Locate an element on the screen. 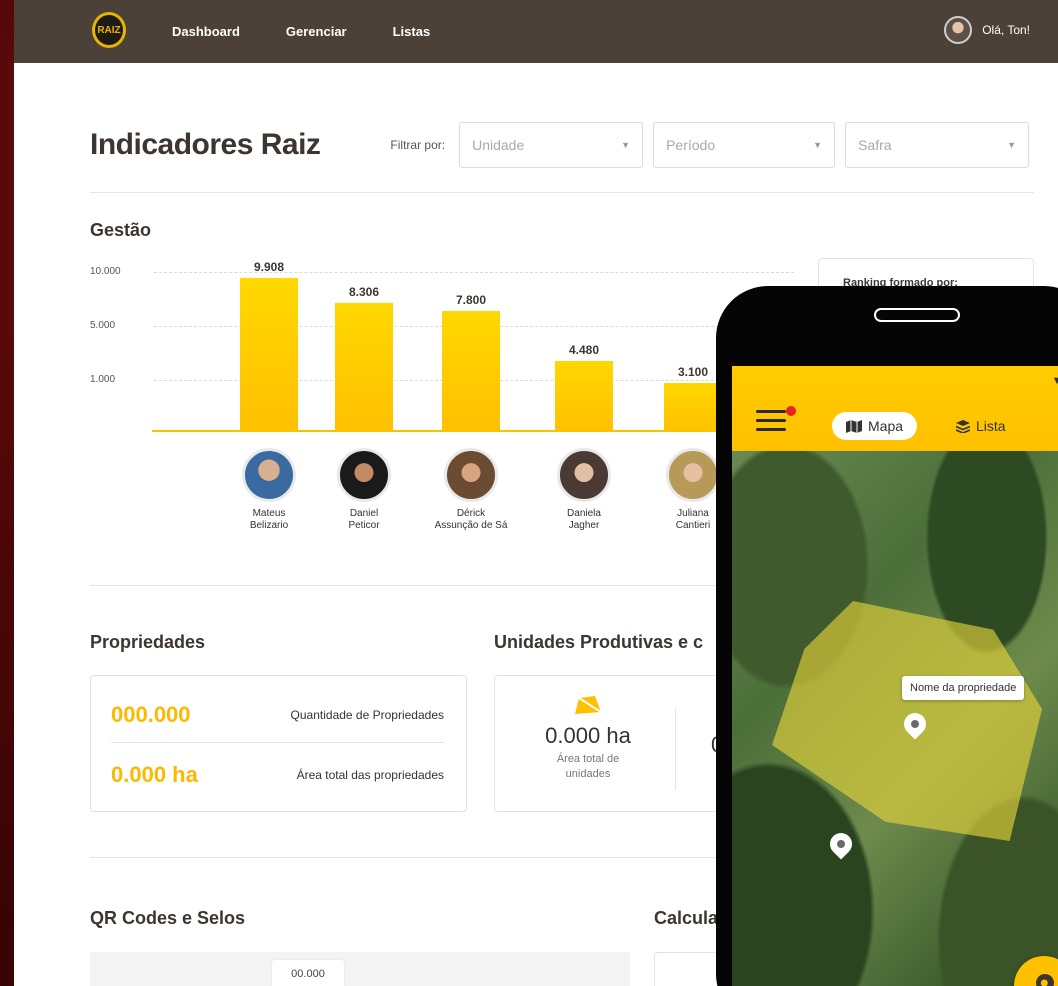  propriedades-count-row: 000.000 Quantidade de Propriedades is located at coordinates (277, 715).